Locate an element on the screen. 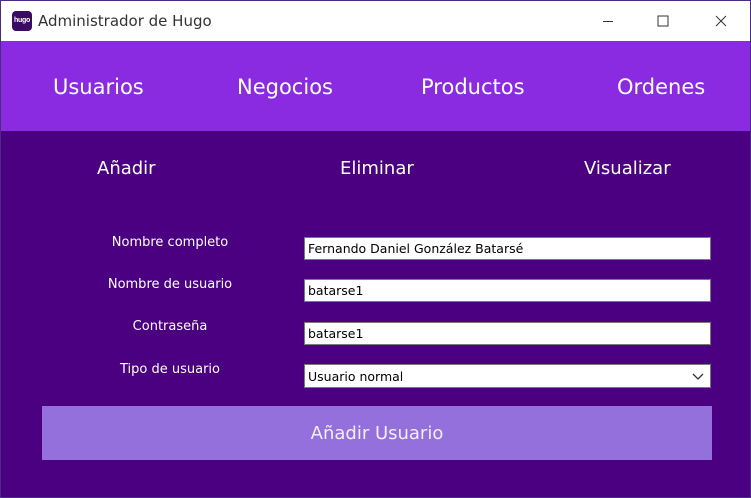 The width and height of the screenshot is (751, 498). nav-item-productos: Productos is located at coordinates (473, 87).